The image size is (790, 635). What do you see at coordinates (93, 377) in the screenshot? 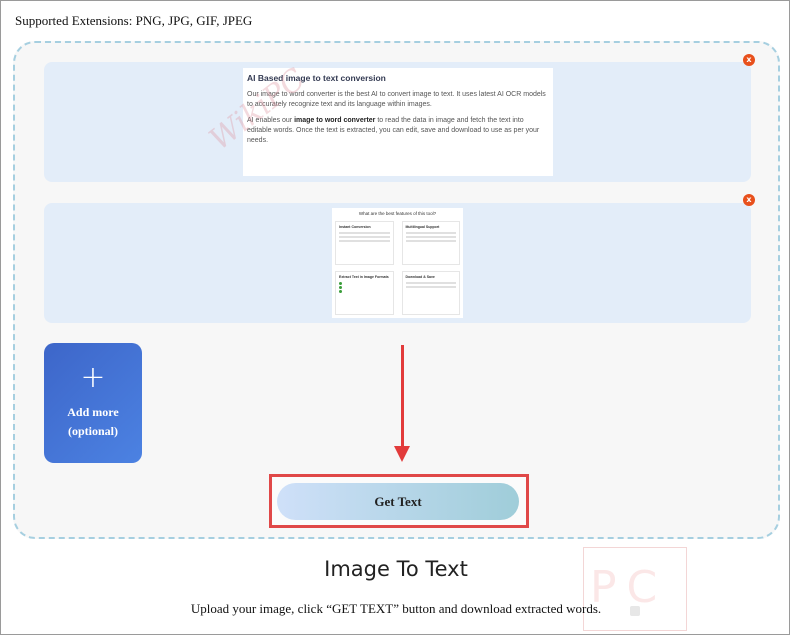
I see `plus-icon: +` at bounding box center [93, 377].